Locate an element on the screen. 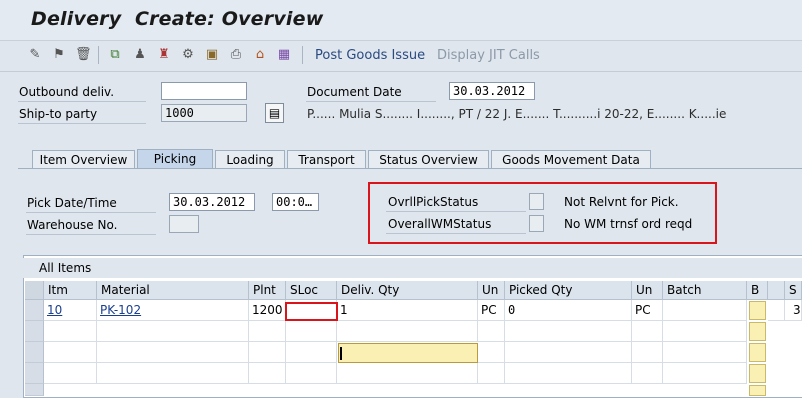  print-icon: ⎙ is located at coordinates (236, 55).